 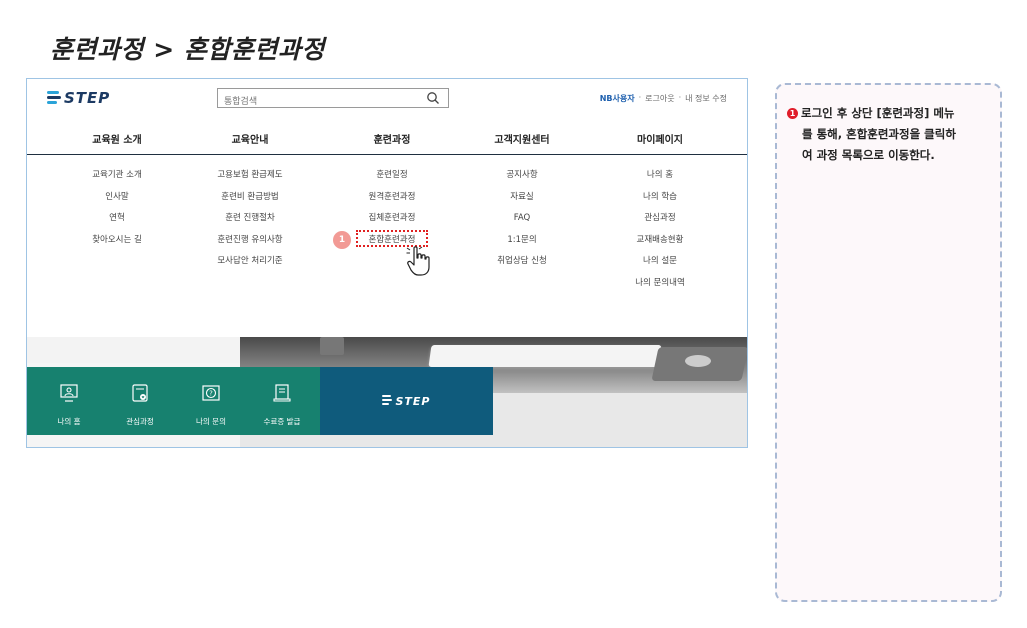 I want to click on quick-menu: 나의 홈 관심과정 ? 나의 문의 수료증 발급, so click(x=173, y=401).